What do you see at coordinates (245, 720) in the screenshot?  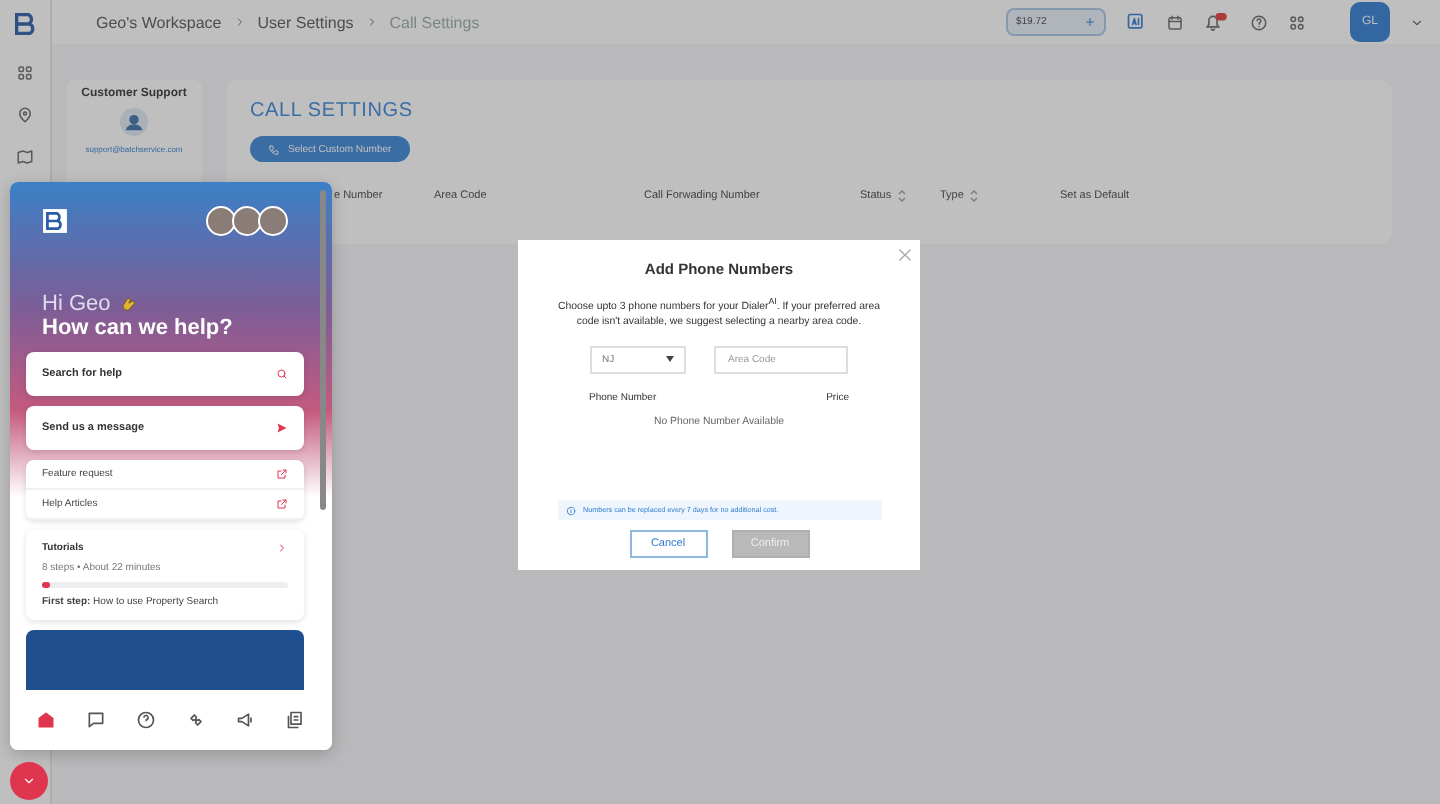 I see `megaphone-tab` at bounding box center [245, 720].